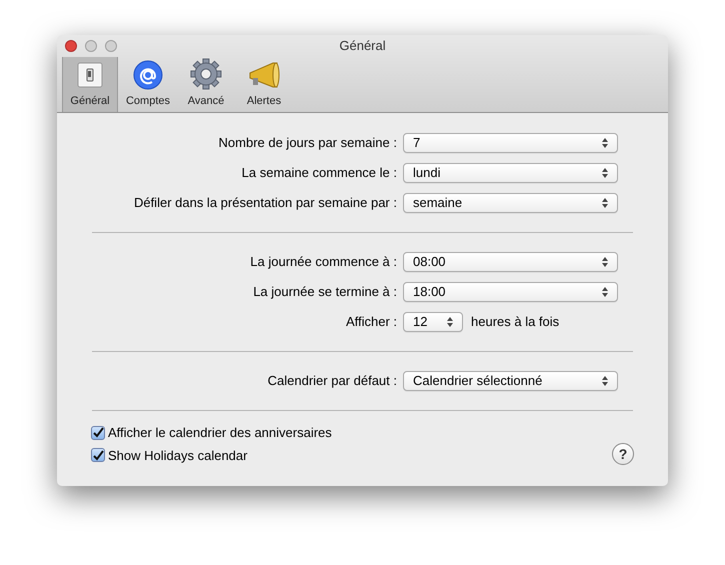 The width and height of the screenshot is (725, 565). I want to click on field-label: Défiler dans la présentation par semaine par :, so click(264, 203).